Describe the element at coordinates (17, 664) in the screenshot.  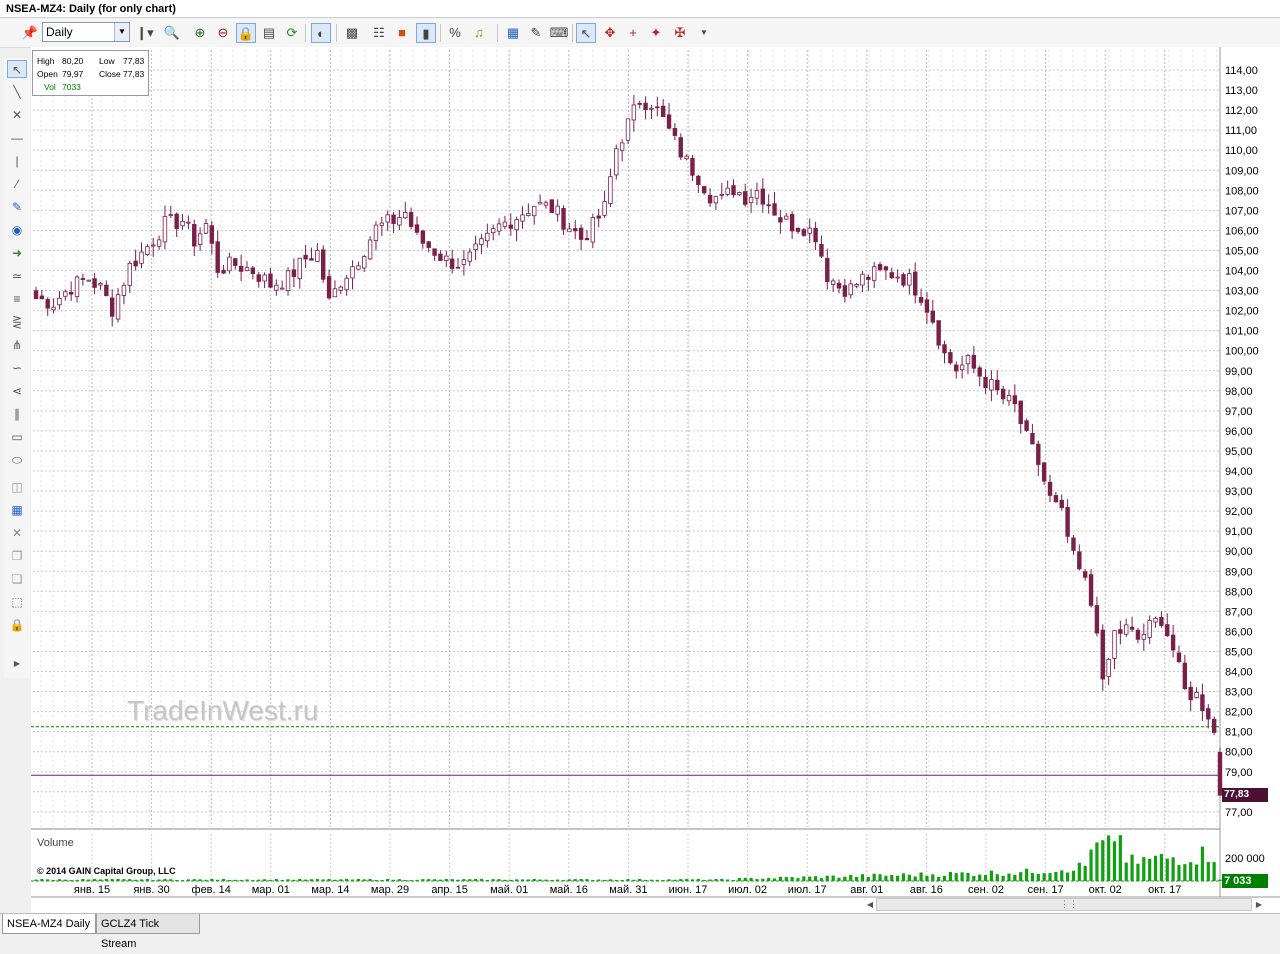
I see `expand-icon: ▶` at that location.